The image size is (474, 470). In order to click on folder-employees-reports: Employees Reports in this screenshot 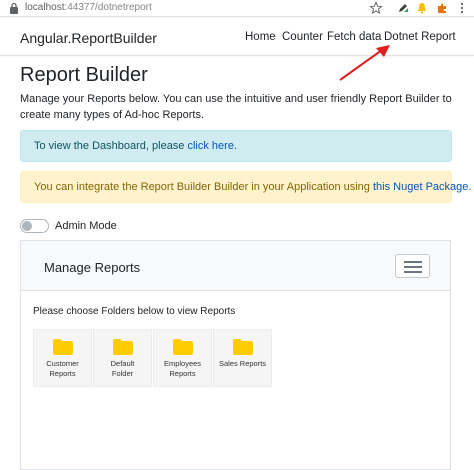, I will do `click(182, 358)`.